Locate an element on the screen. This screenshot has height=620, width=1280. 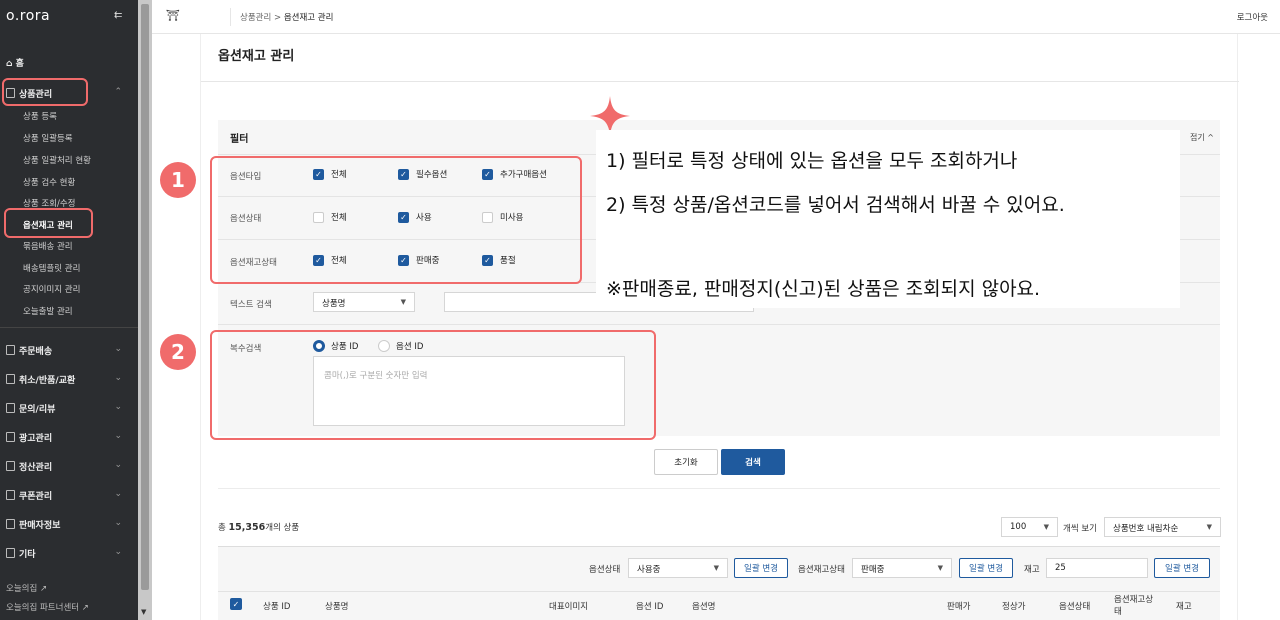
bulk-option-status-label: 옵션상태 is located at coordinates (605, 570).